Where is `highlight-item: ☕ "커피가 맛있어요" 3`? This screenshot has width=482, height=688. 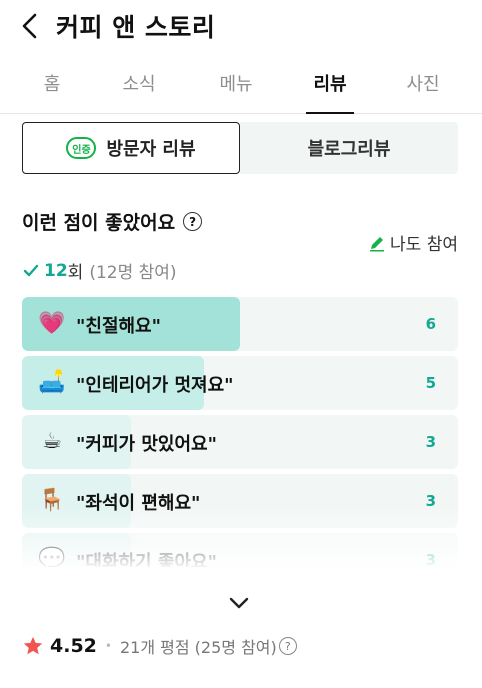
highlight-item: ☕ "커피가 맛있어요" 3 is located at coordinates (240, 442).